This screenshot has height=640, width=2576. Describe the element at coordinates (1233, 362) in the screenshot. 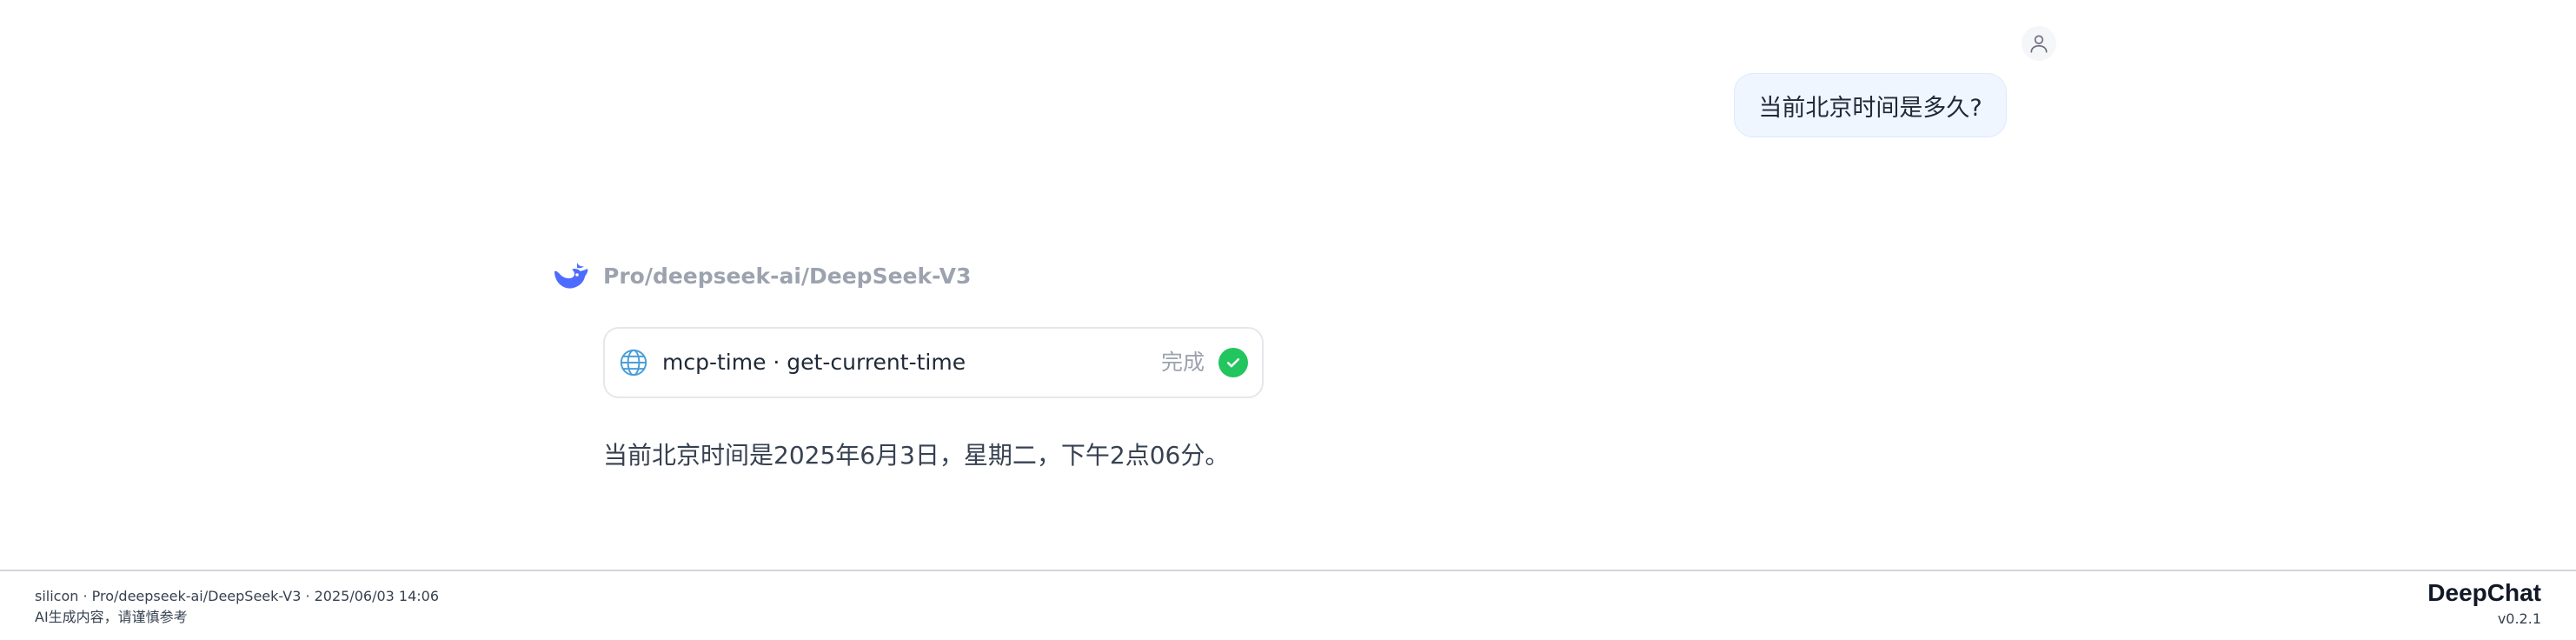

I see `check-circle-icon` at that location.